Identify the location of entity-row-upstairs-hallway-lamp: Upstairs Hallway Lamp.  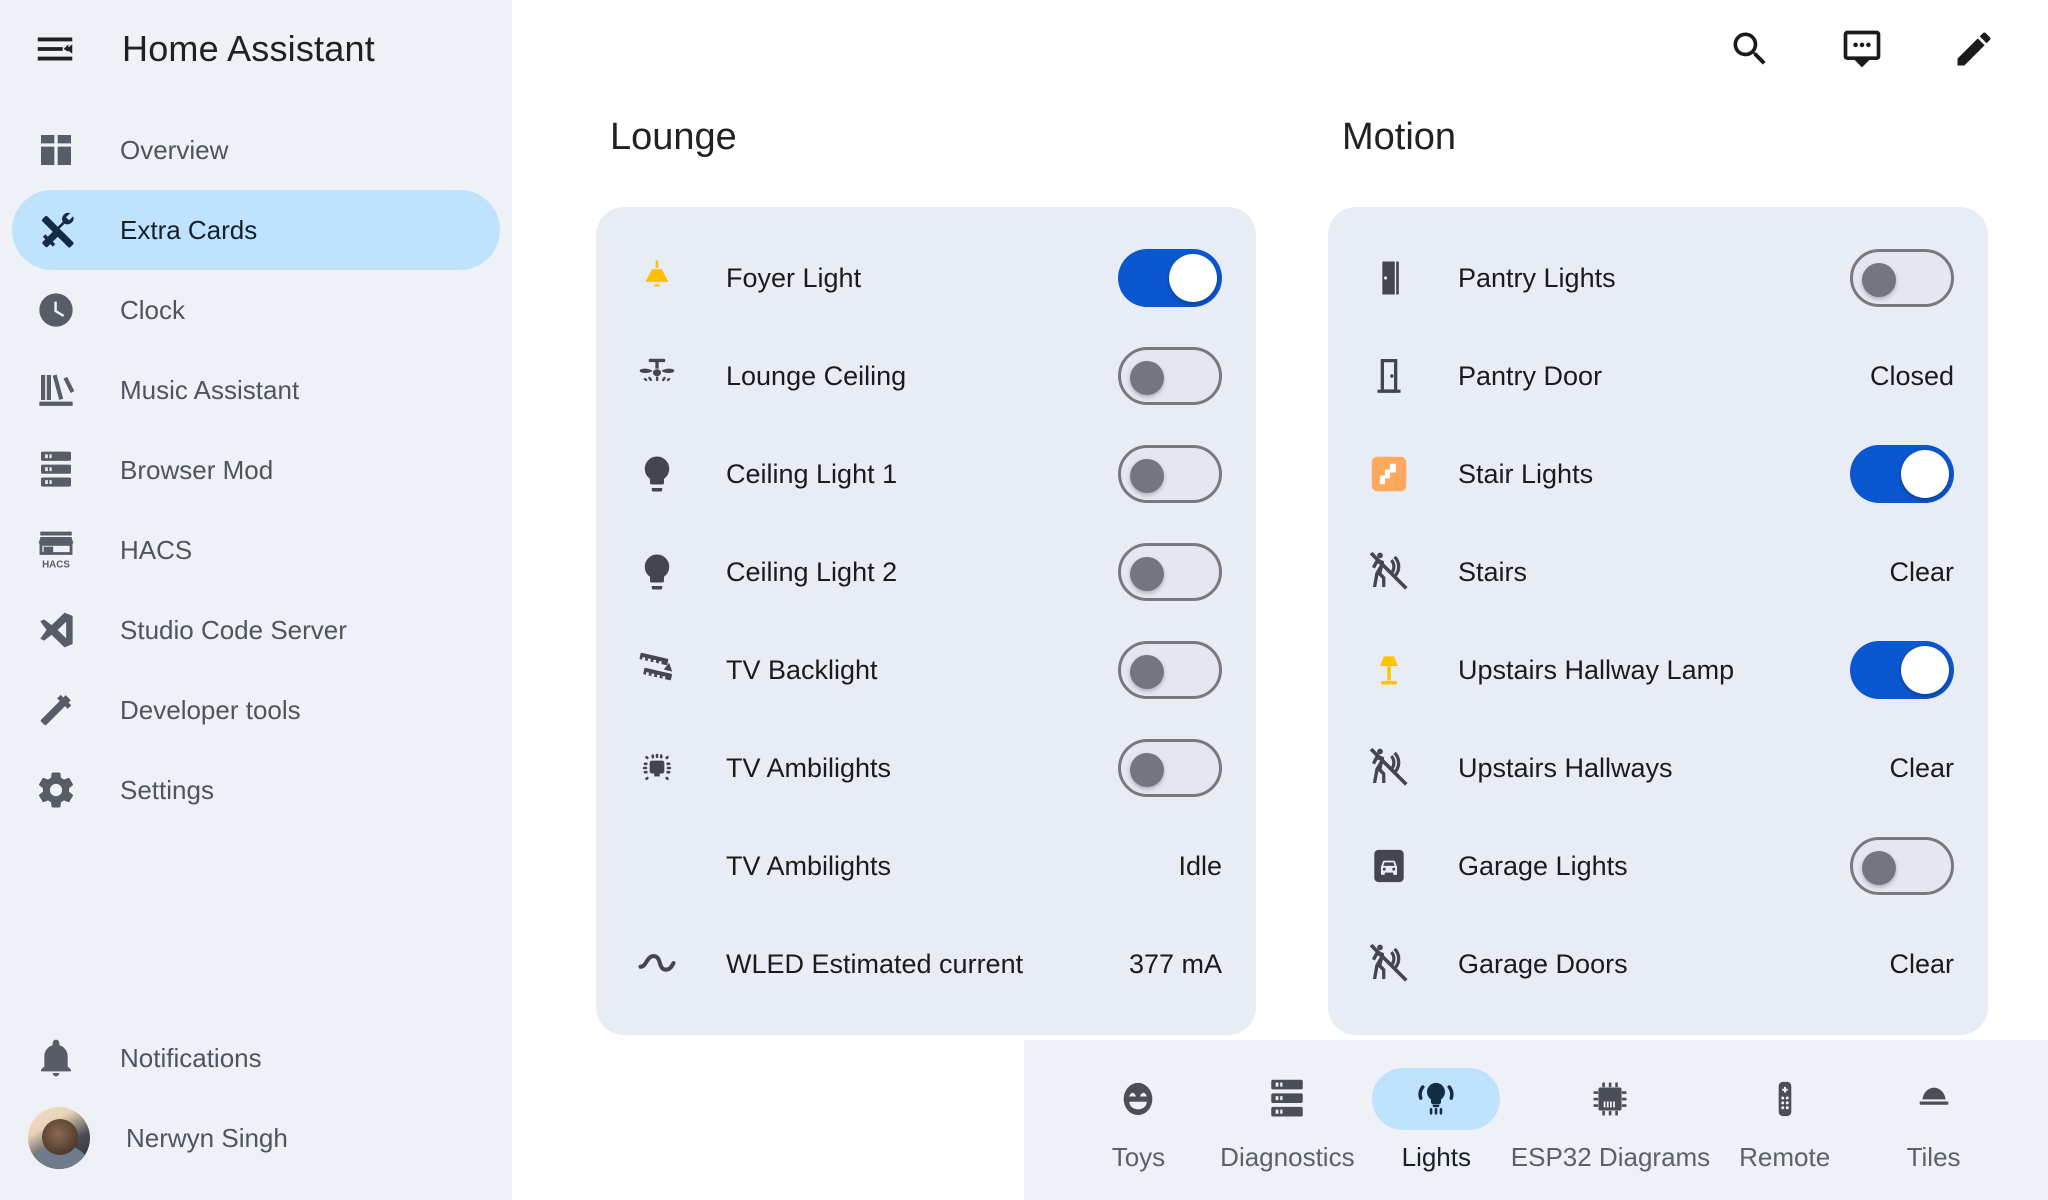
(1658, 670).